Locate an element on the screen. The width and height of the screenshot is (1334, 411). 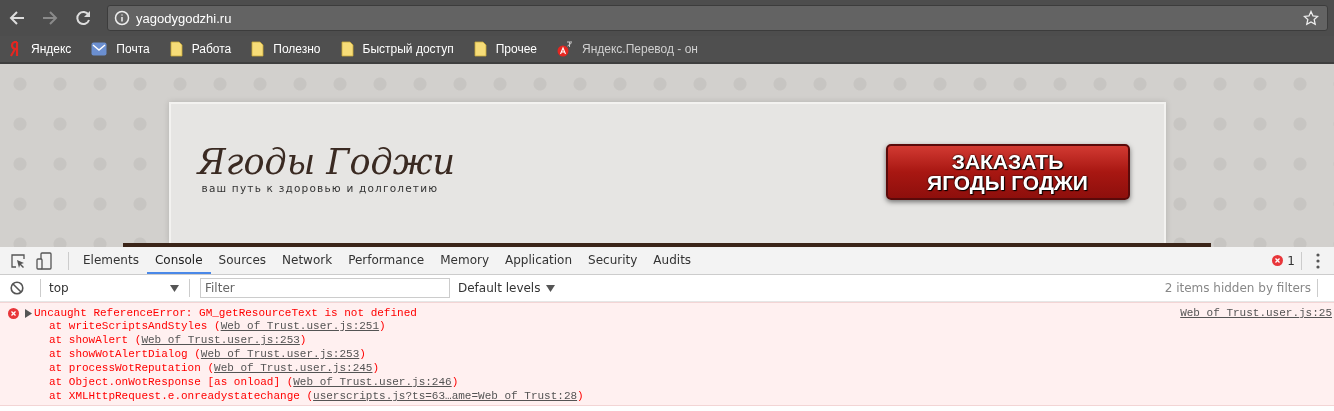
devtools-tab: Audits is located at coordinates (672, 260).